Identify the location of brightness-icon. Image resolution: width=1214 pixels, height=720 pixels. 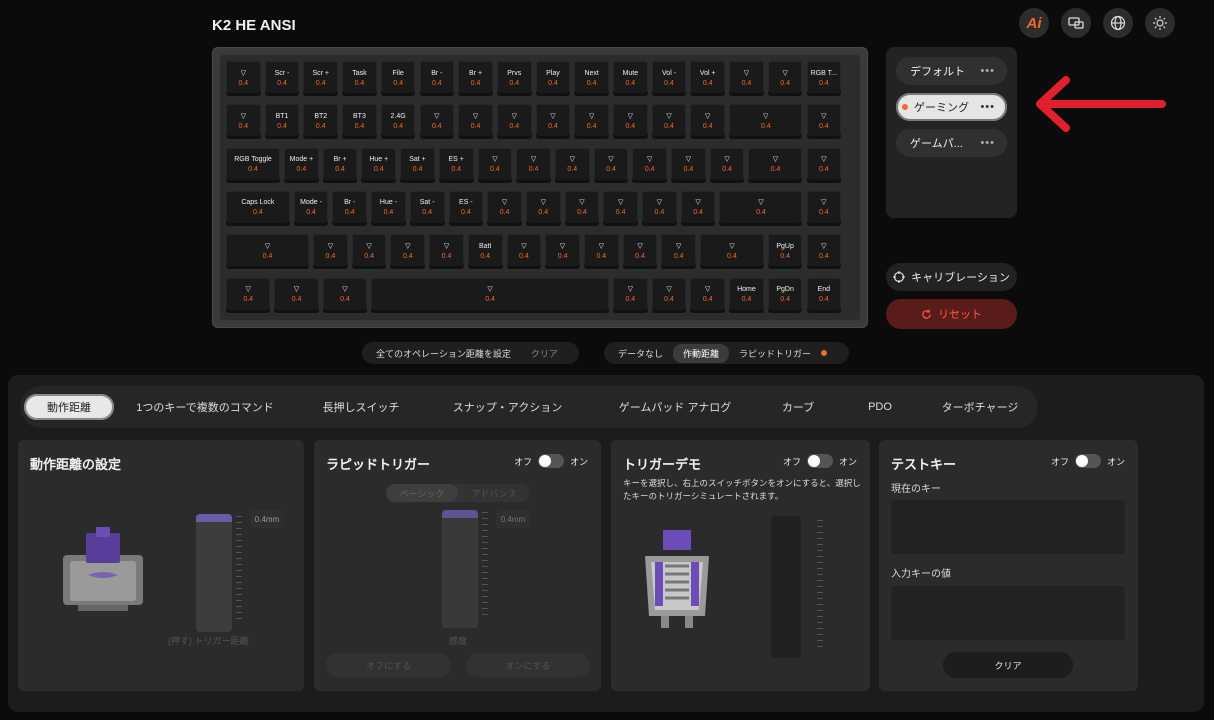
(1160, 23).